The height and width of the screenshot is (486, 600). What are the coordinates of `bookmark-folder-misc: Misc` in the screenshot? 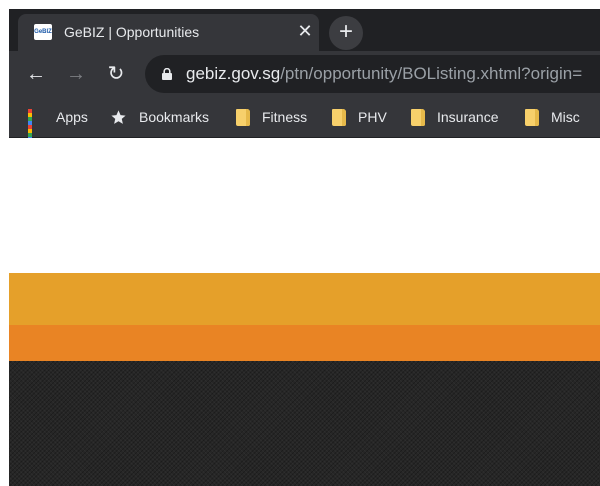 It's located at (552, 117).